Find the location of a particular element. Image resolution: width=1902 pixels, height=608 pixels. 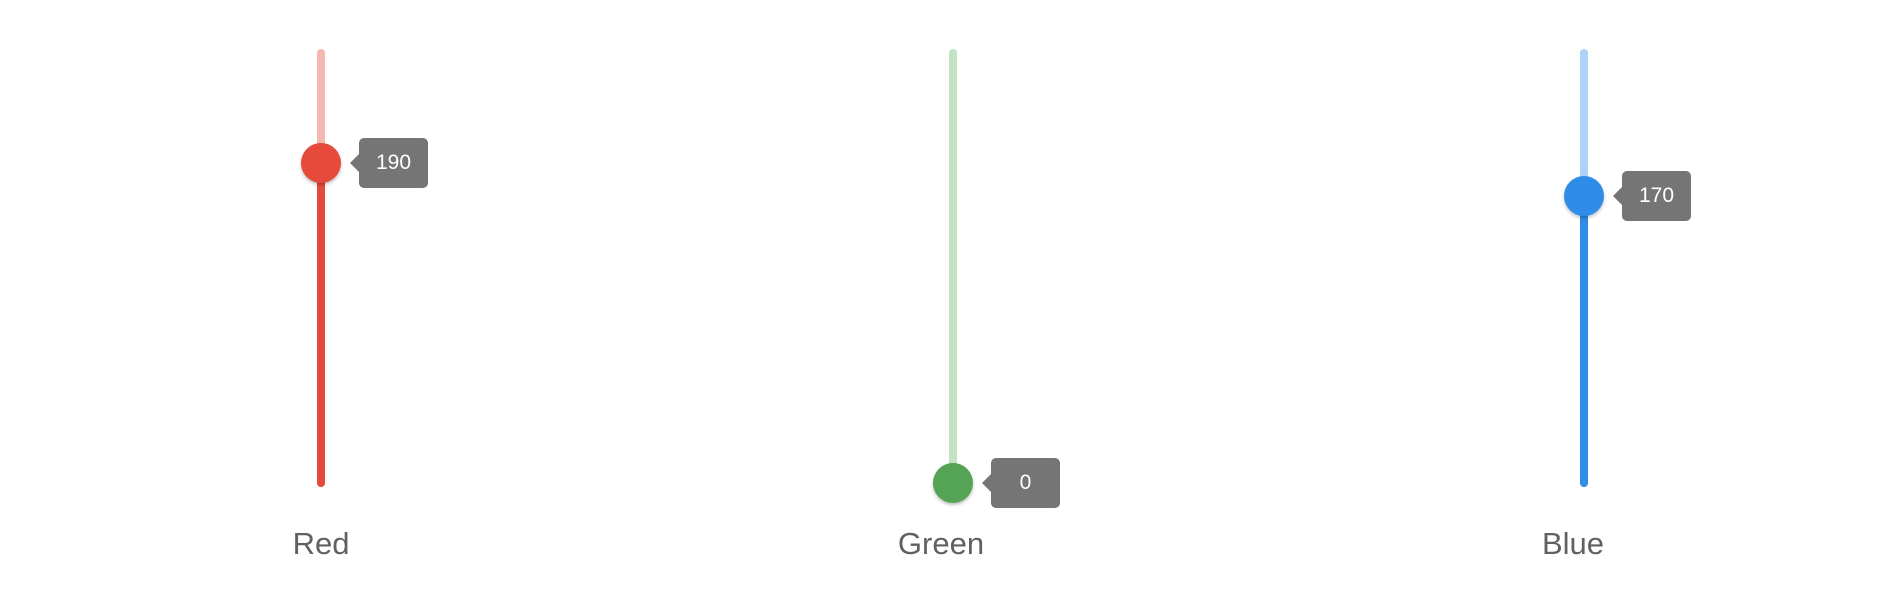

green-slider: 0 Green is located at coordinates (956, 304).